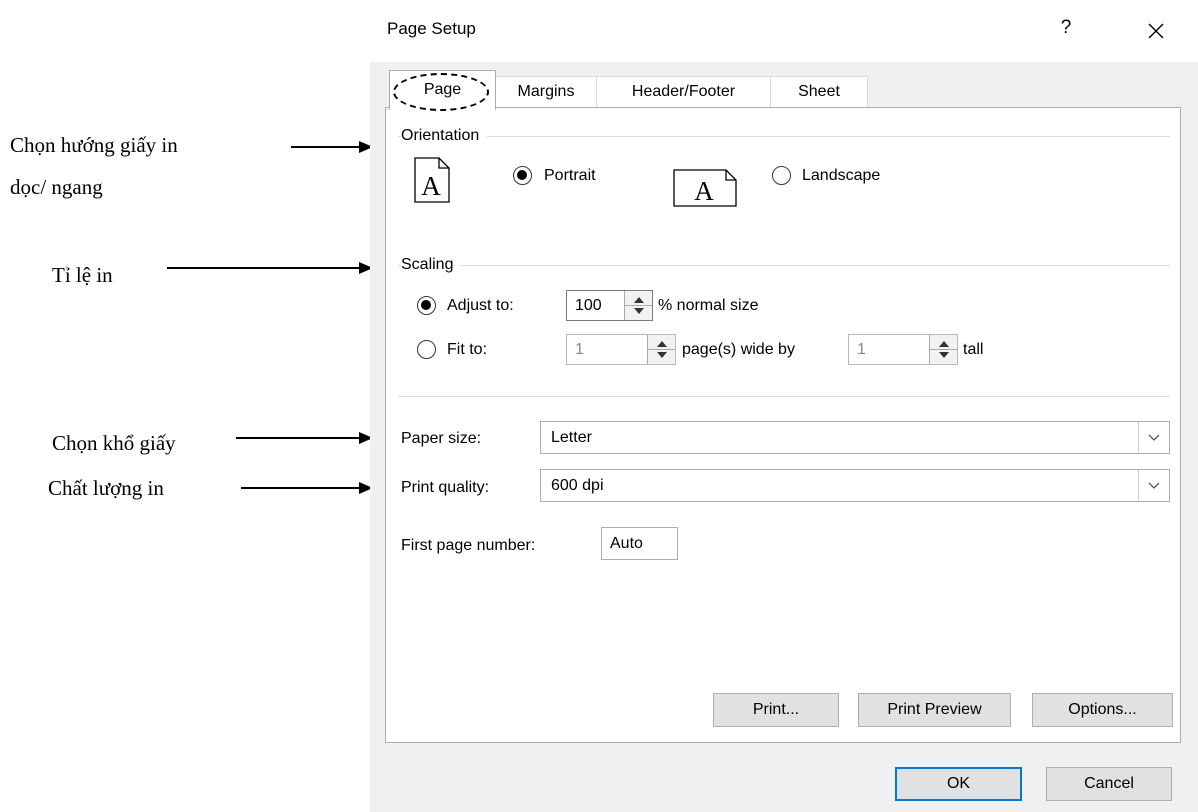 This screenshot has width=1198, height=812. What do you see at coordinates (855, 485) in the screenshot?
I see `print-quality-select: 600 dpi` at bounding box center [855, 485].